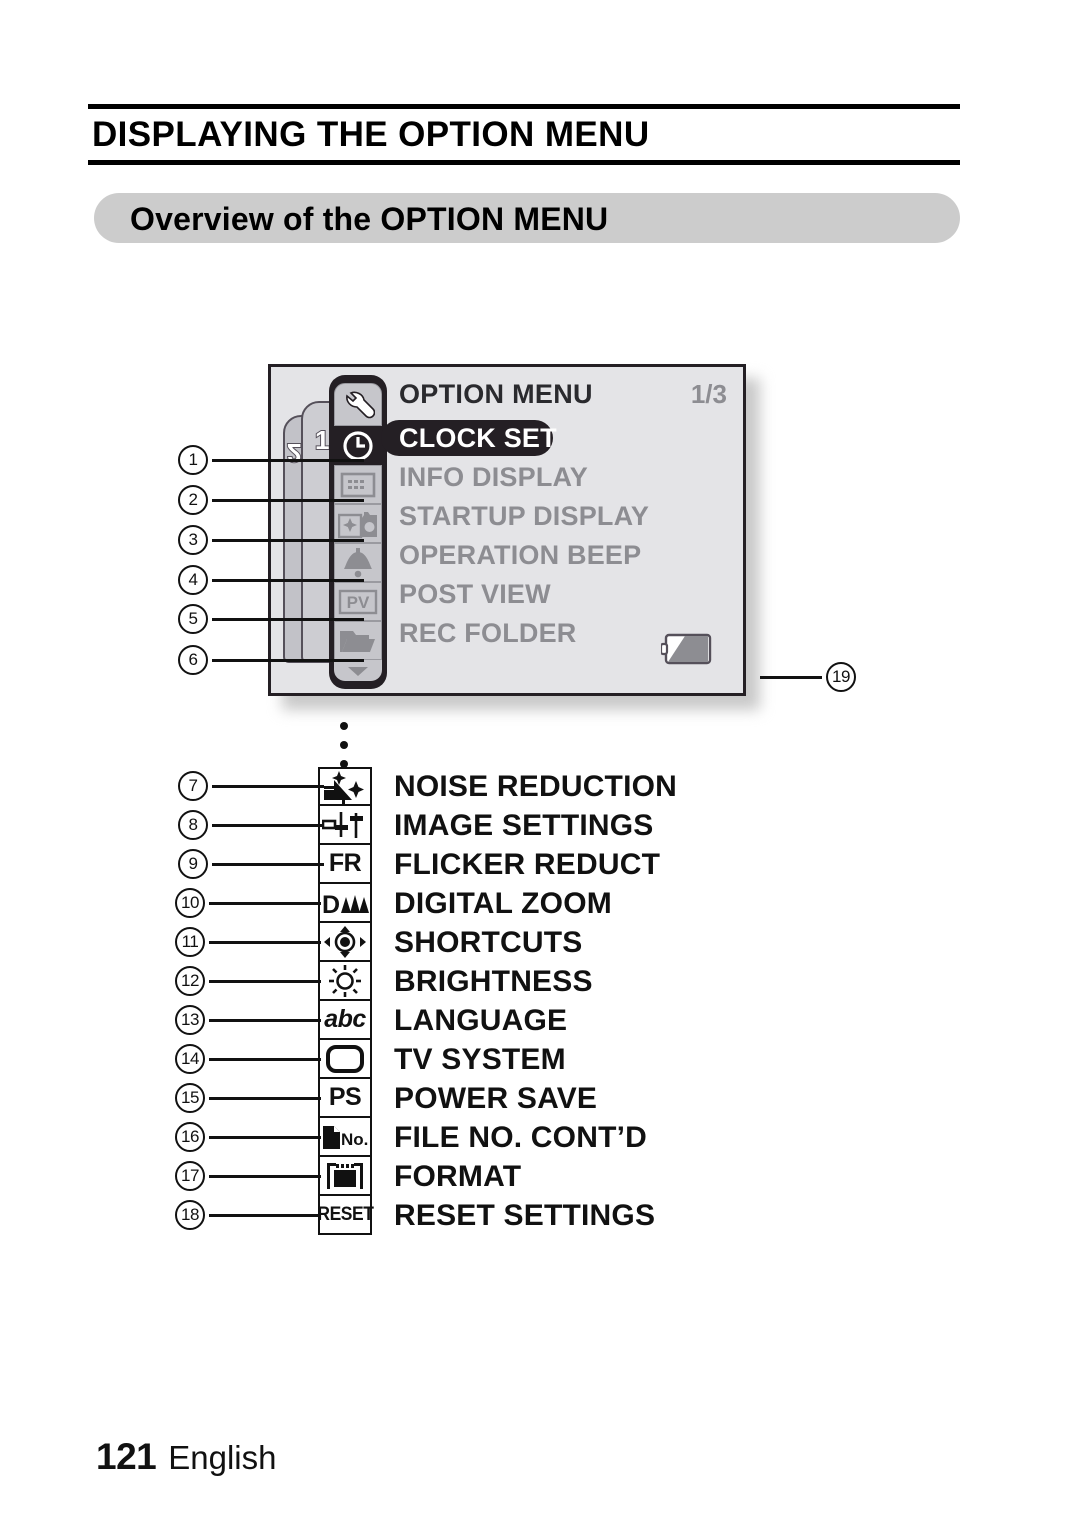  I want to click on menu-item-operation-beep: OPERATION BEEP, so click(520, 555).